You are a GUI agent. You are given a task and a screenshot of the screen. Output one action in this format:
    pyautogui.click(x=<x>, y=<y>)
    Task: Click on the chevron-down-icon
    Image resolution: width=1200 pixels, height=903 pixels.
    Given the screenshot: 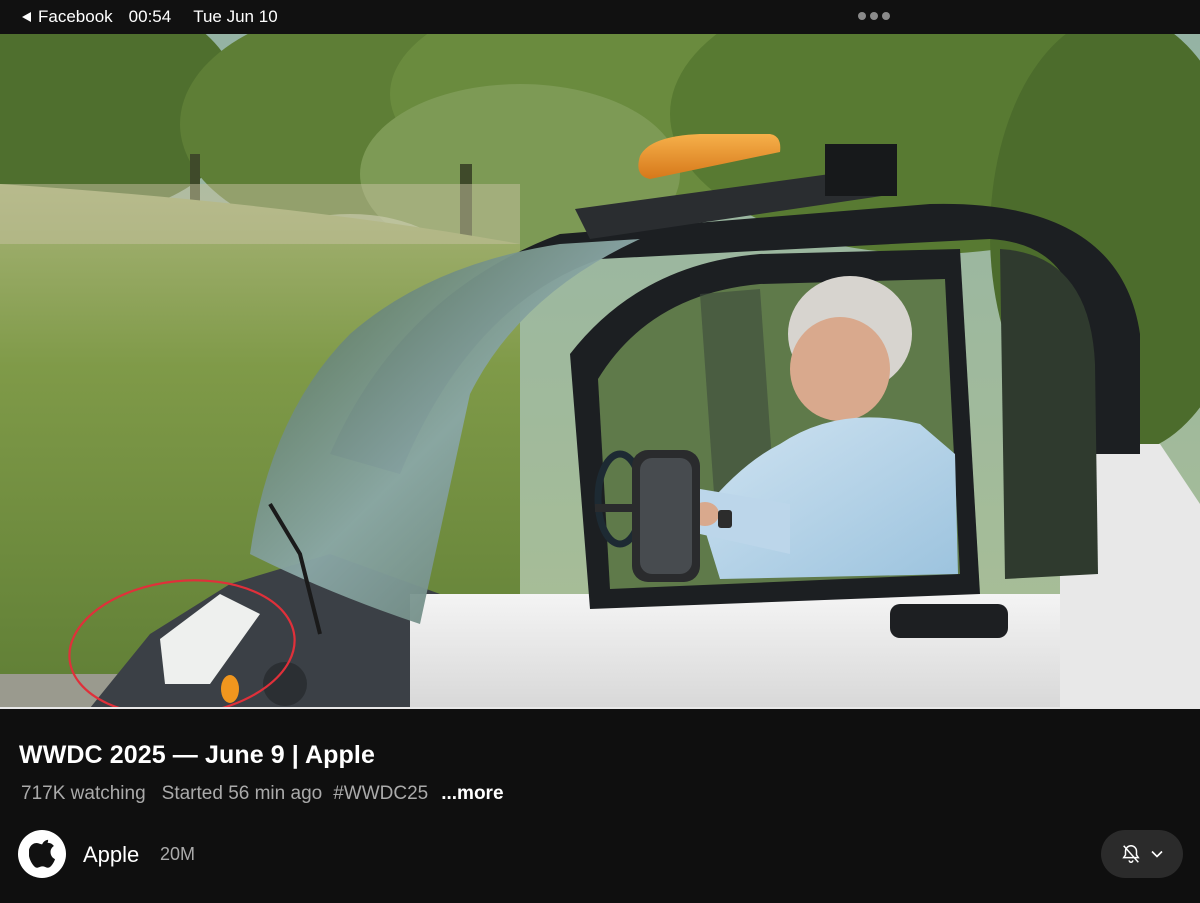 What is the action you would take?
    pyautogui.click(x=1157, y=854)
    